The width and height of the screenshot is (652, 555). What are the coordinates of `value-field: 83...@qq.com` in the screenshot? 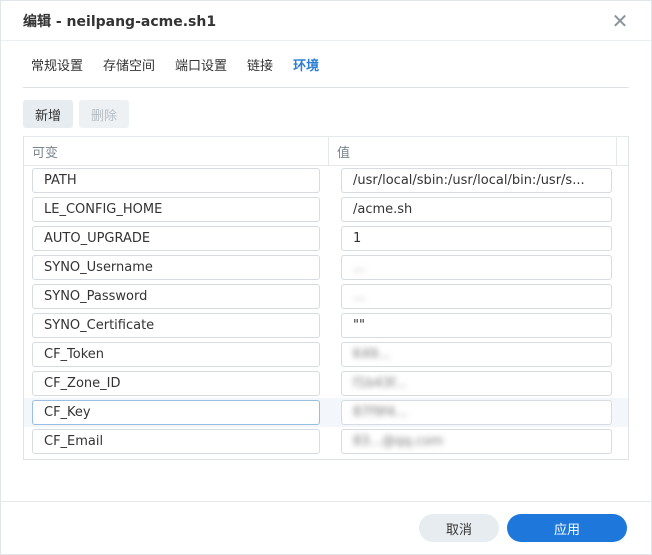 It's located at (476, 441).